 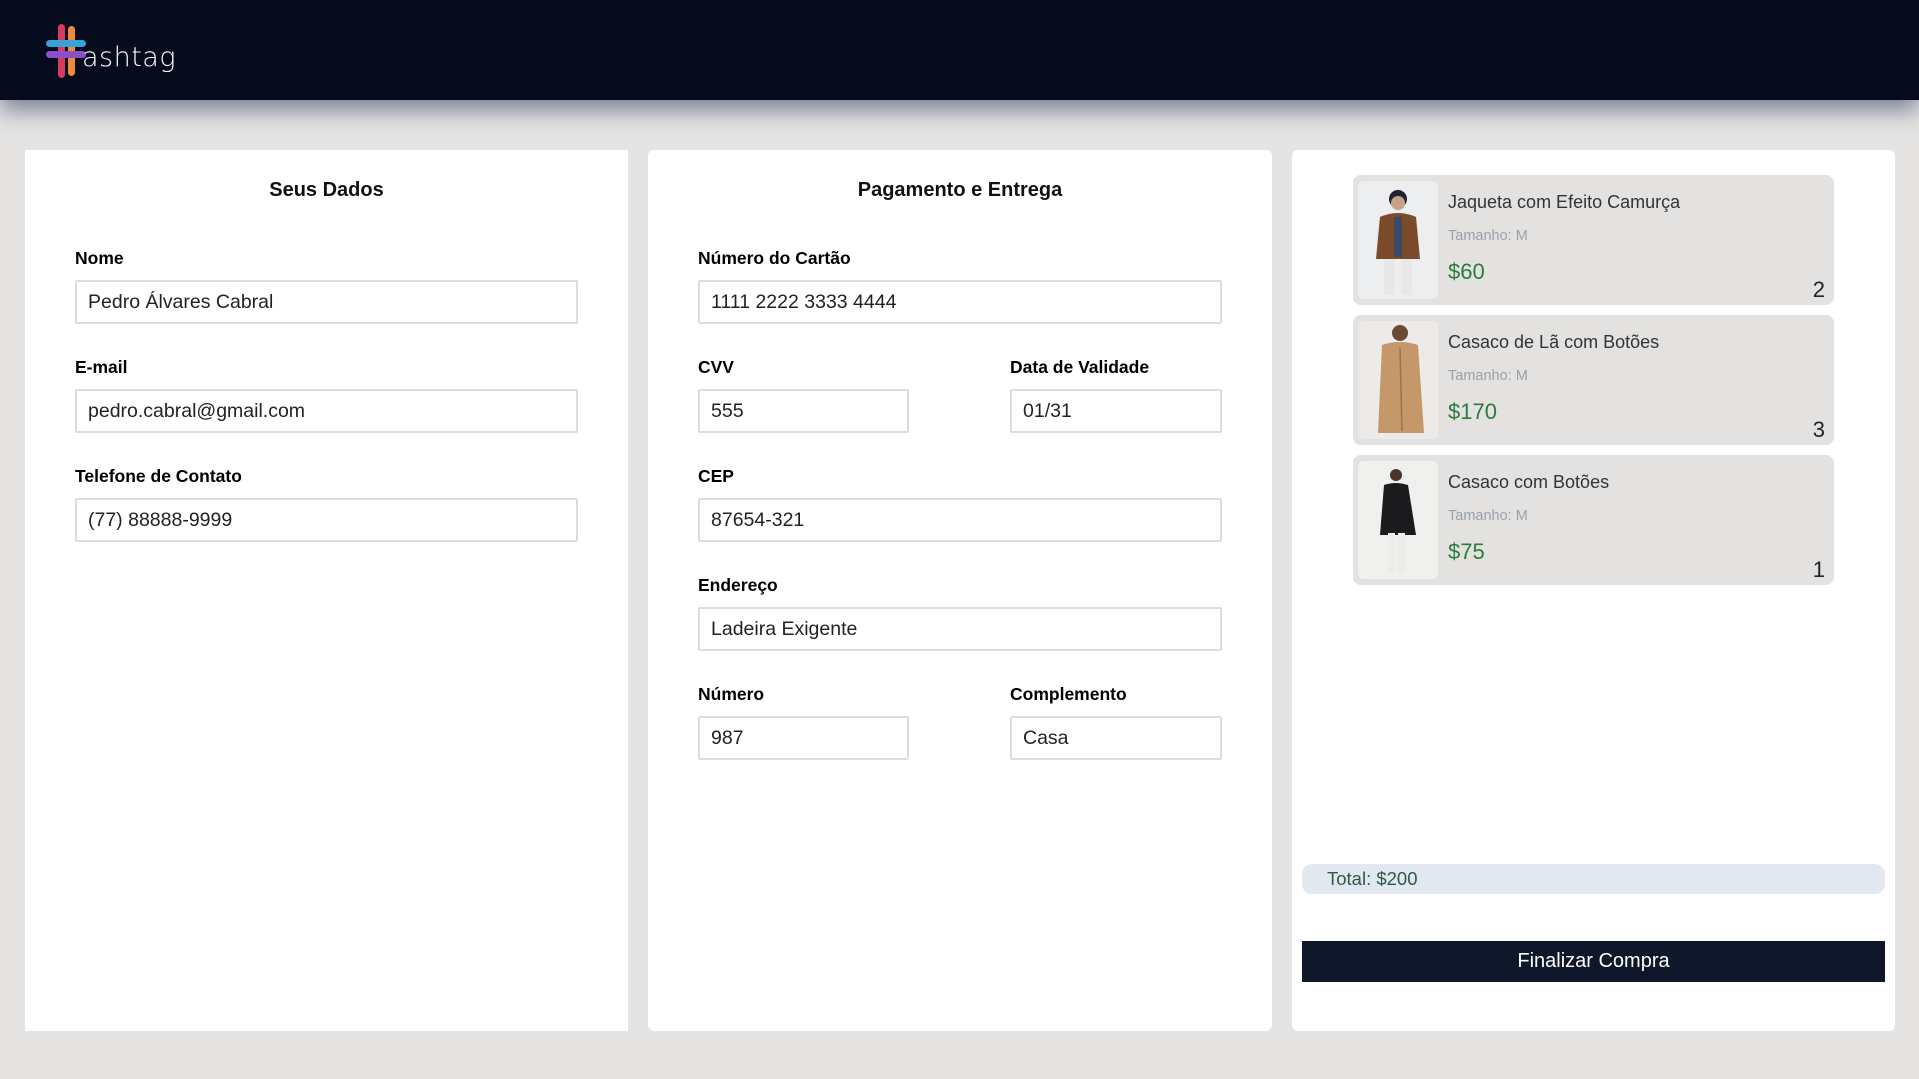 What do you see at coordinates (326, 302) in the screenshot?
I see `nome-input` at bounding box center [326, 302].